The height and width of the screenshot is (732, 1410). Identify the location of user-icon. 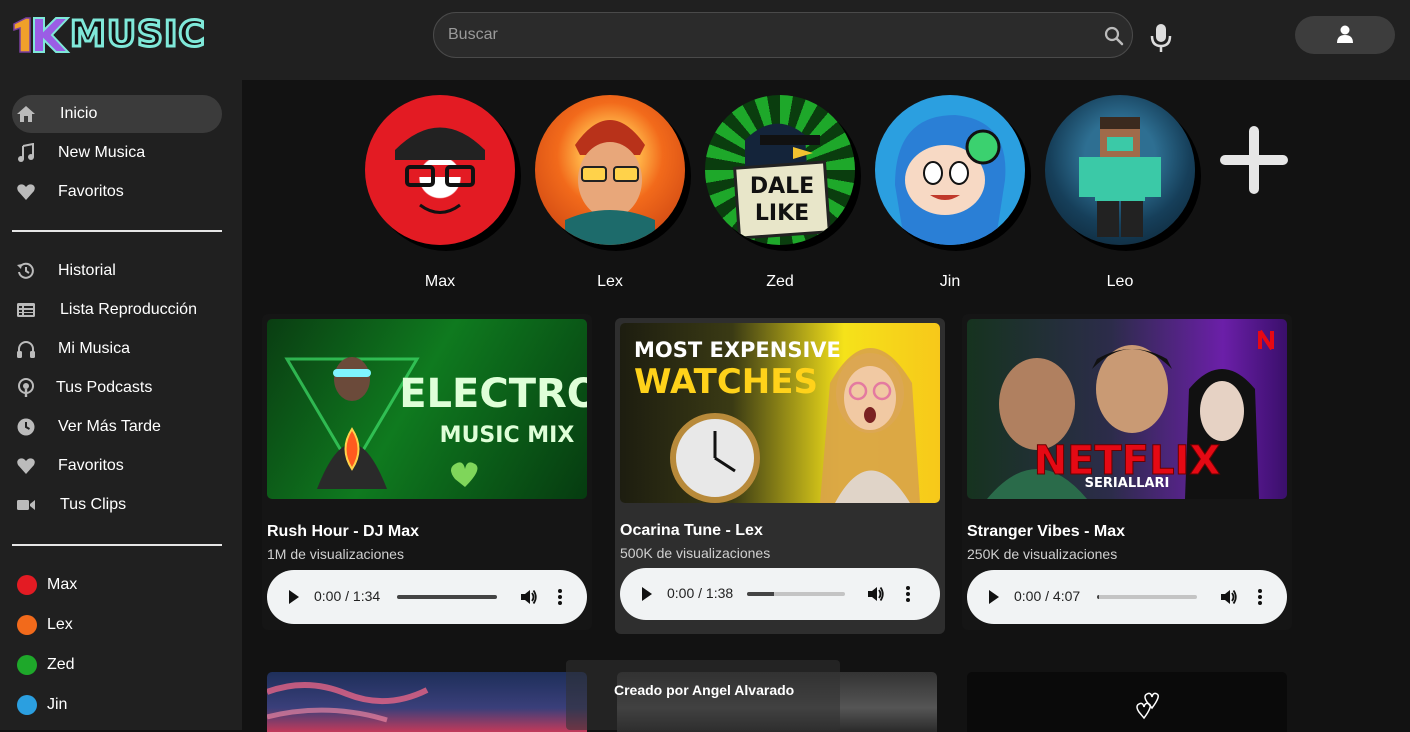
(1345, 34).